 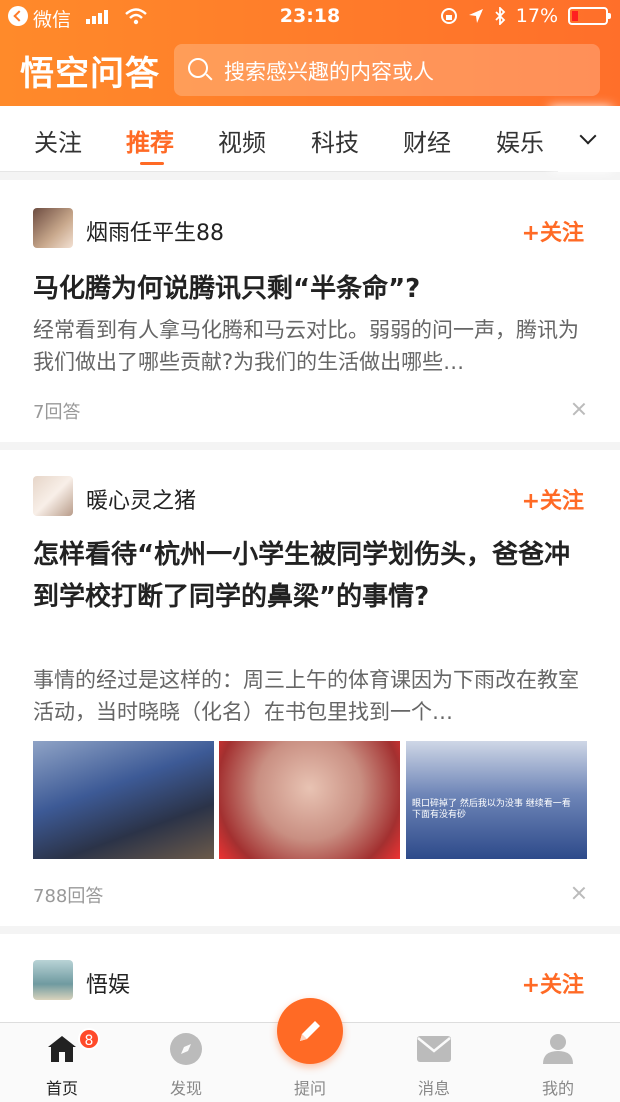 What do you see at coordinates (68, 896) in the screenshot?
I see `answer-count: 788回答` at bounding box center [68, 896].